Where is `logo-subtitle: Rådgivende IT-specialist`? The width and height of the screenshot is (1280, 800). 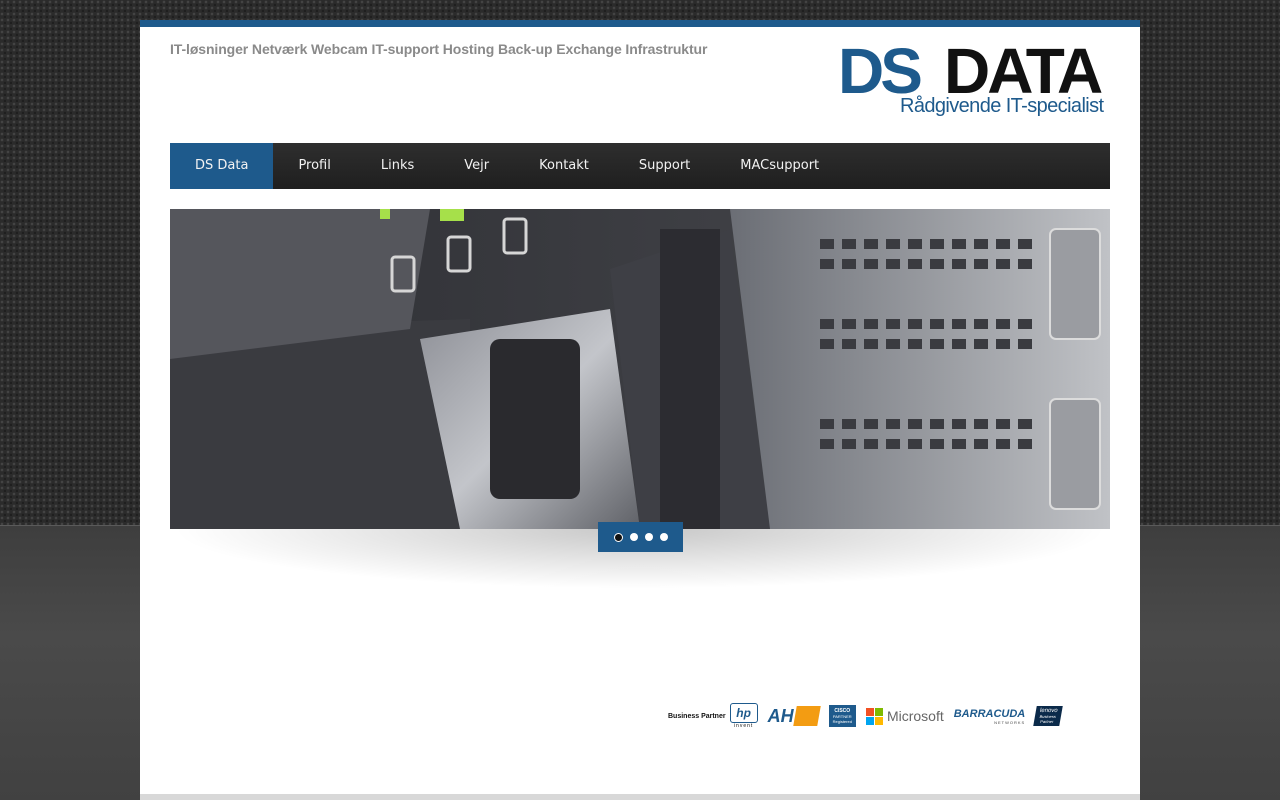
logo-subtitle: Rådgivende IT-specialist is located at coordinates (1002, 106).